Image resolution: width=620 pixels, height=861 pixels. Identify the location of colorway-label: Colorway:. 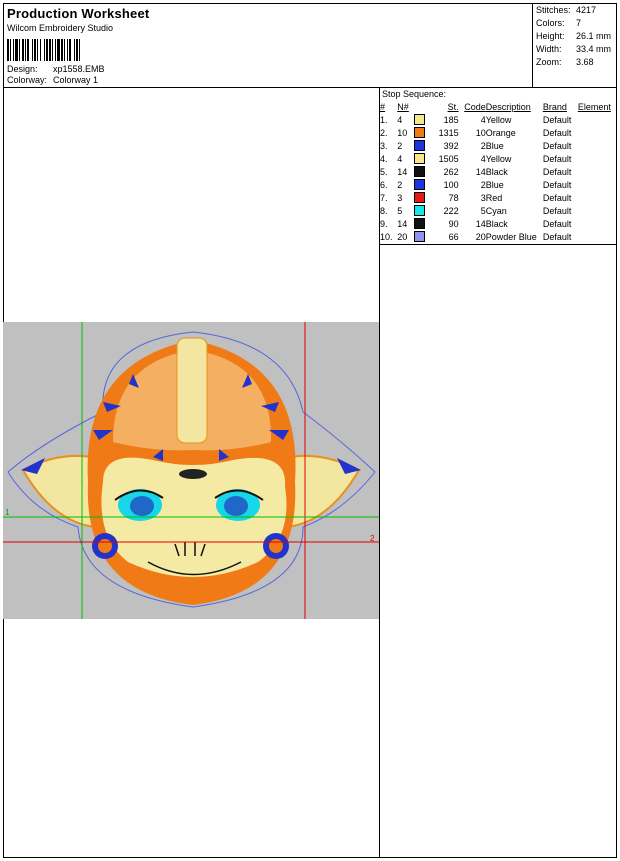
(27, 80).